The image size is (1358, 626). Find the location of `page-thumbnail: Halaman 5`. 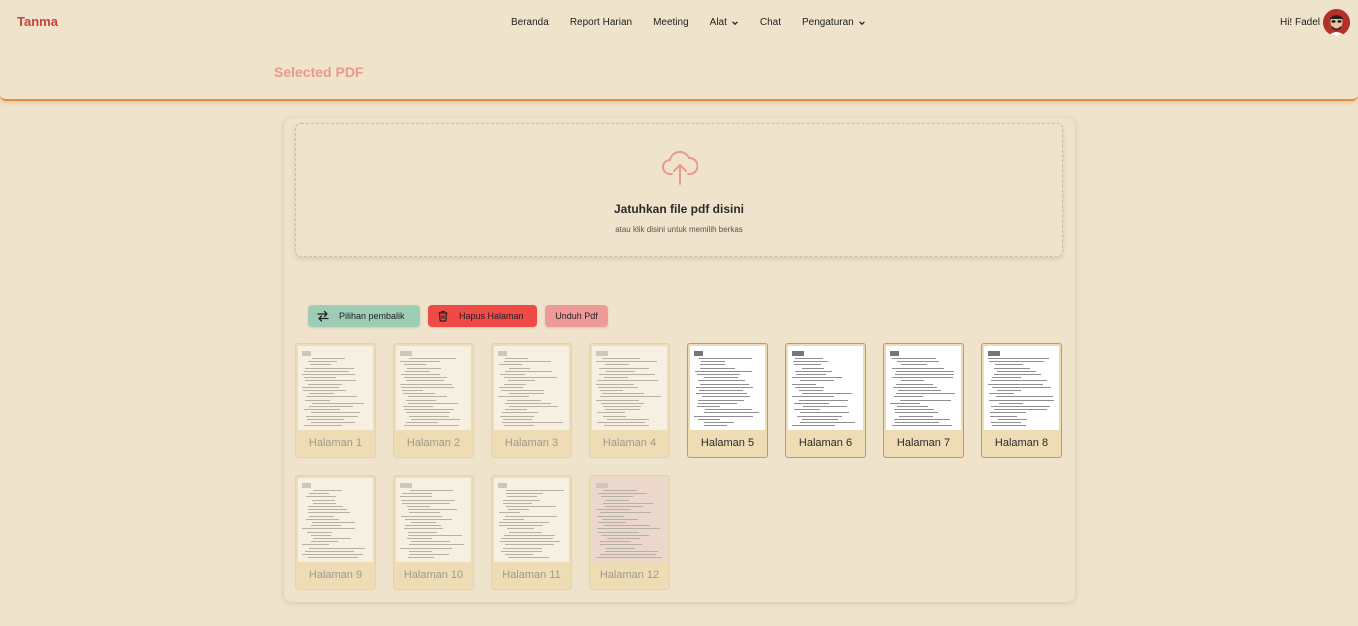

page-thumbnail: Halaman 5 is located at coordinates (727, 400).